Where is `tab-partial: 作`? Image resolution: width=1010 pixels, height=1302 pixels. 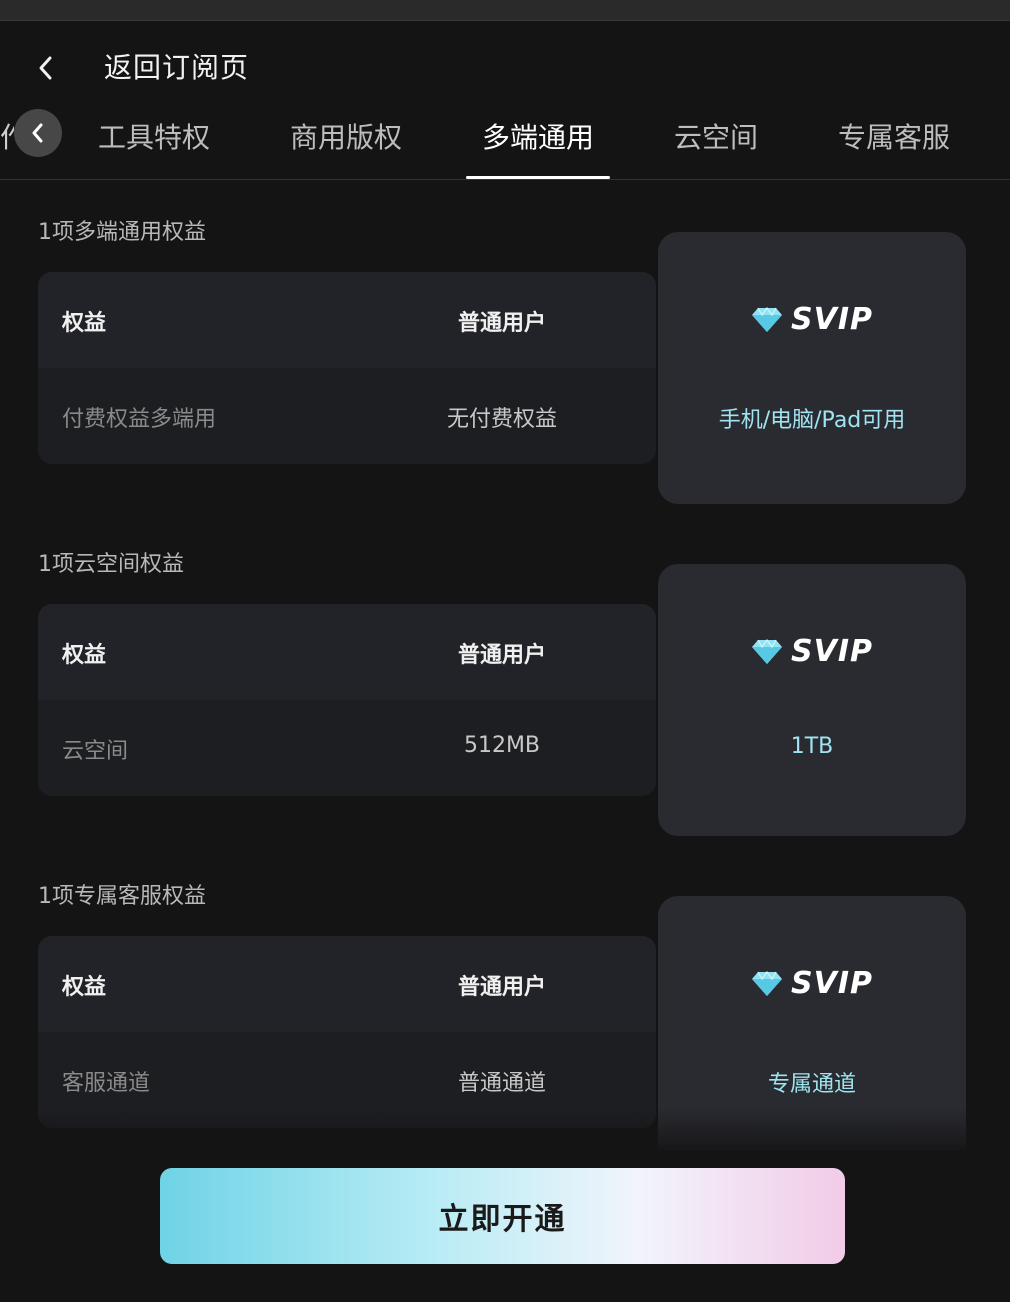 tab-partial: 作 is located at coordinates (7, 136).